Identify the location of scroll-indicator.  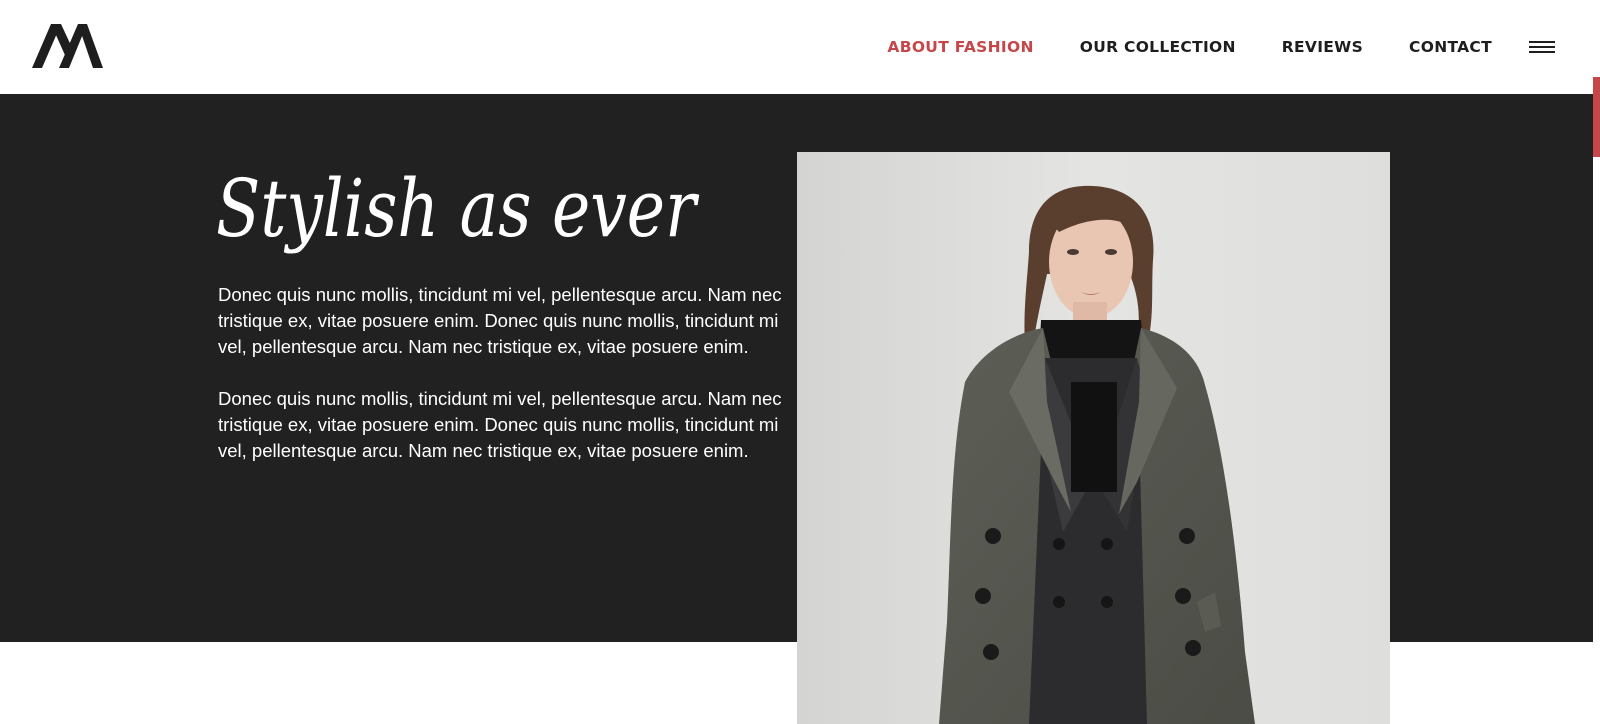
(1596, 117).